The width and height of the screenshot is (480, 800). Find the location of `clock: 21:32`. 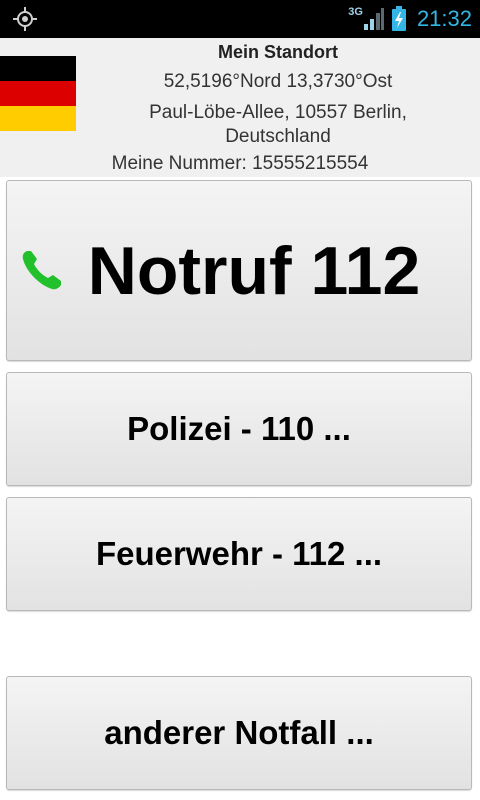

clock: 21:32 is located at coordinates (444, 18).